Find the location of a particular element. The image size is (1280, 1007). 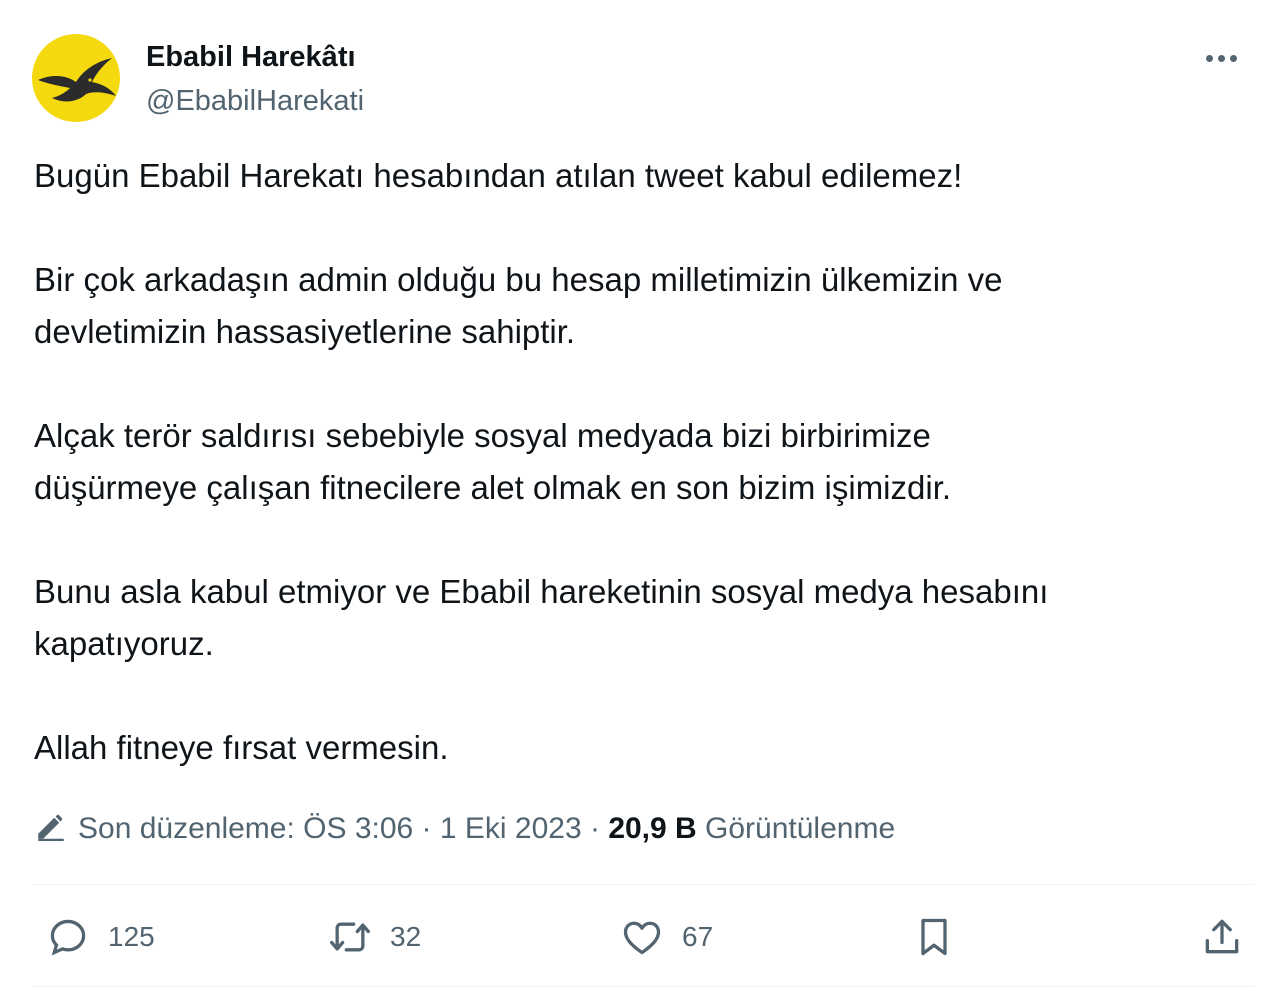

share-icon is located at coordinates (1222, 936).